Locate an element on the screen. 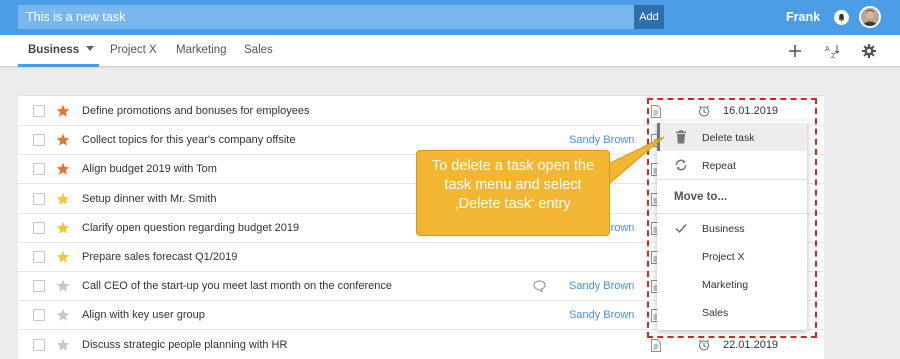 This screenshot has width=900, height=359. active-tab-indicator is located at coordinates (58, 65).